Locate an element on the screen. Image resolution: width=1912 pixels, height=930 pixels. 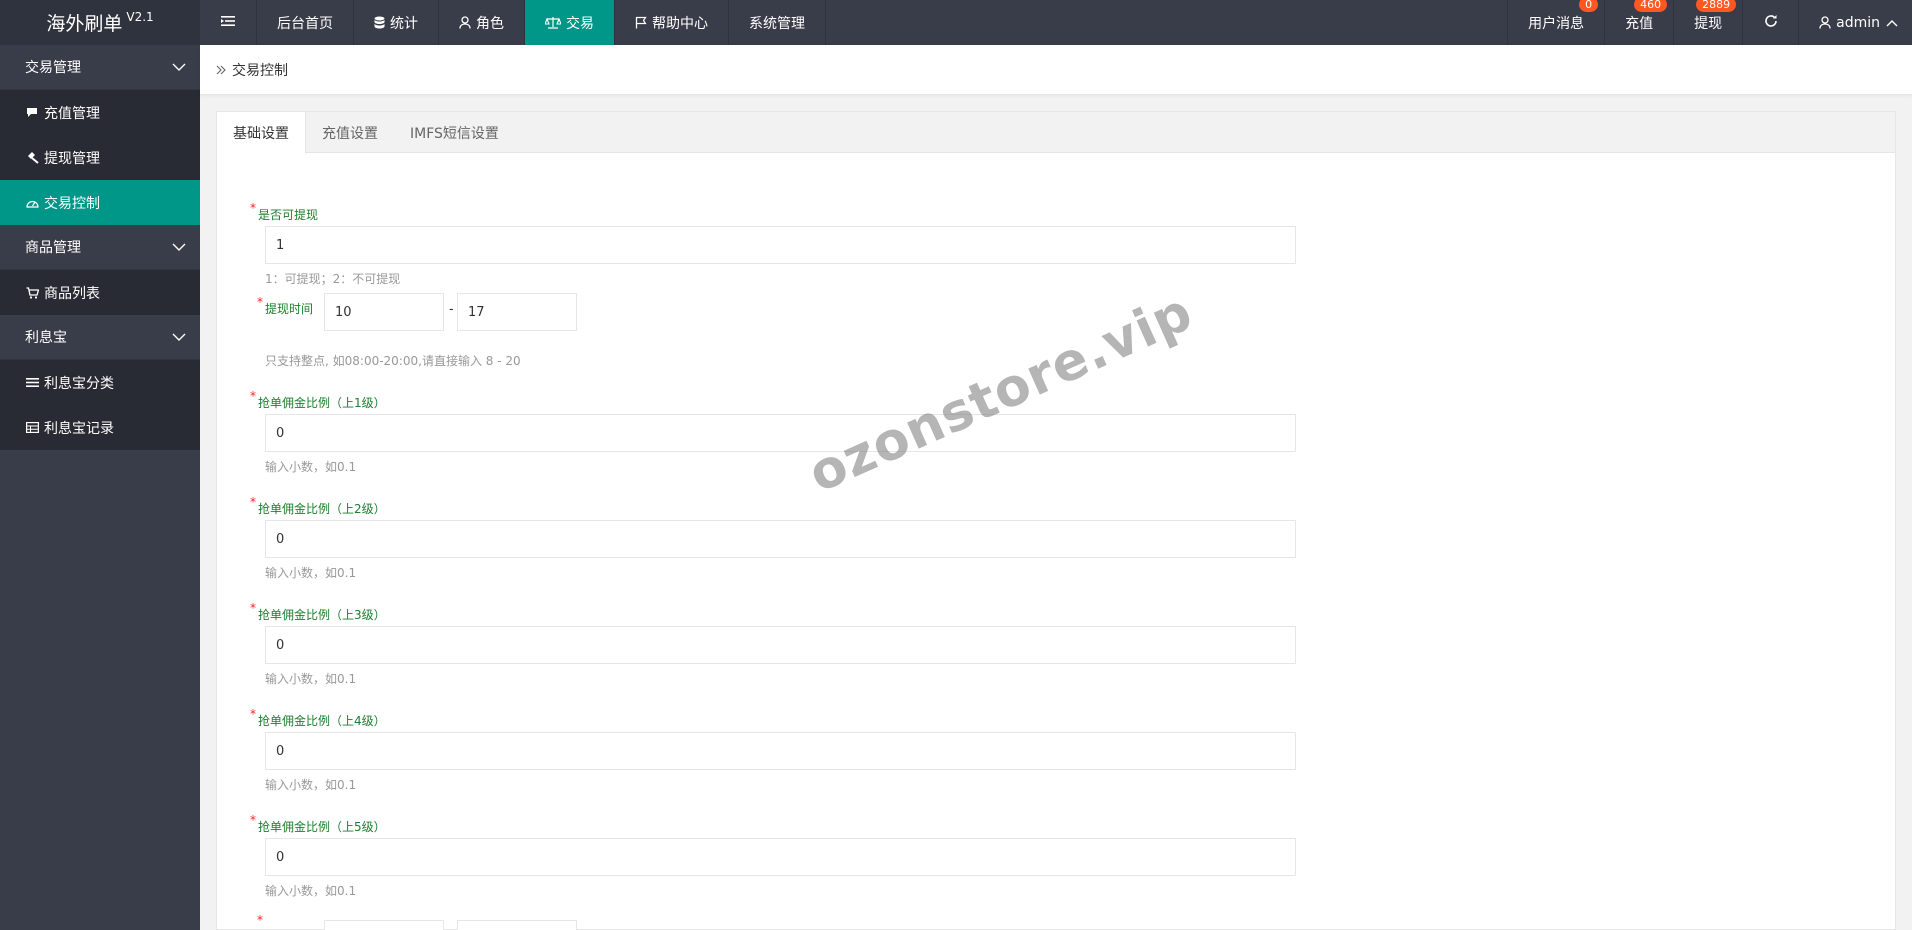
sidebar-item-label: 交易控制 is located at coordinates (72, 203).